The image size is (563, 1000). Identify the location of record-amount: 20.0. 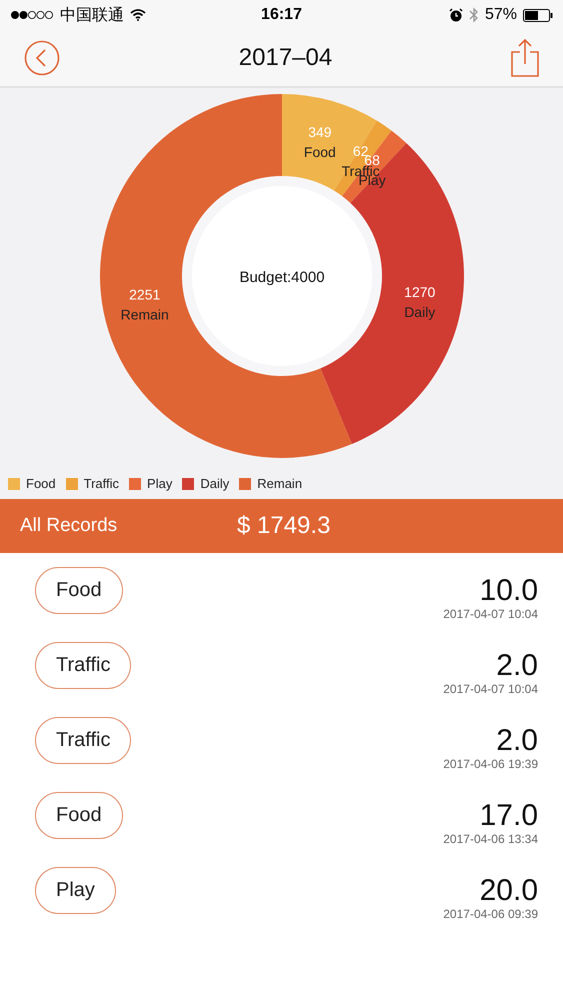
(509, 891).